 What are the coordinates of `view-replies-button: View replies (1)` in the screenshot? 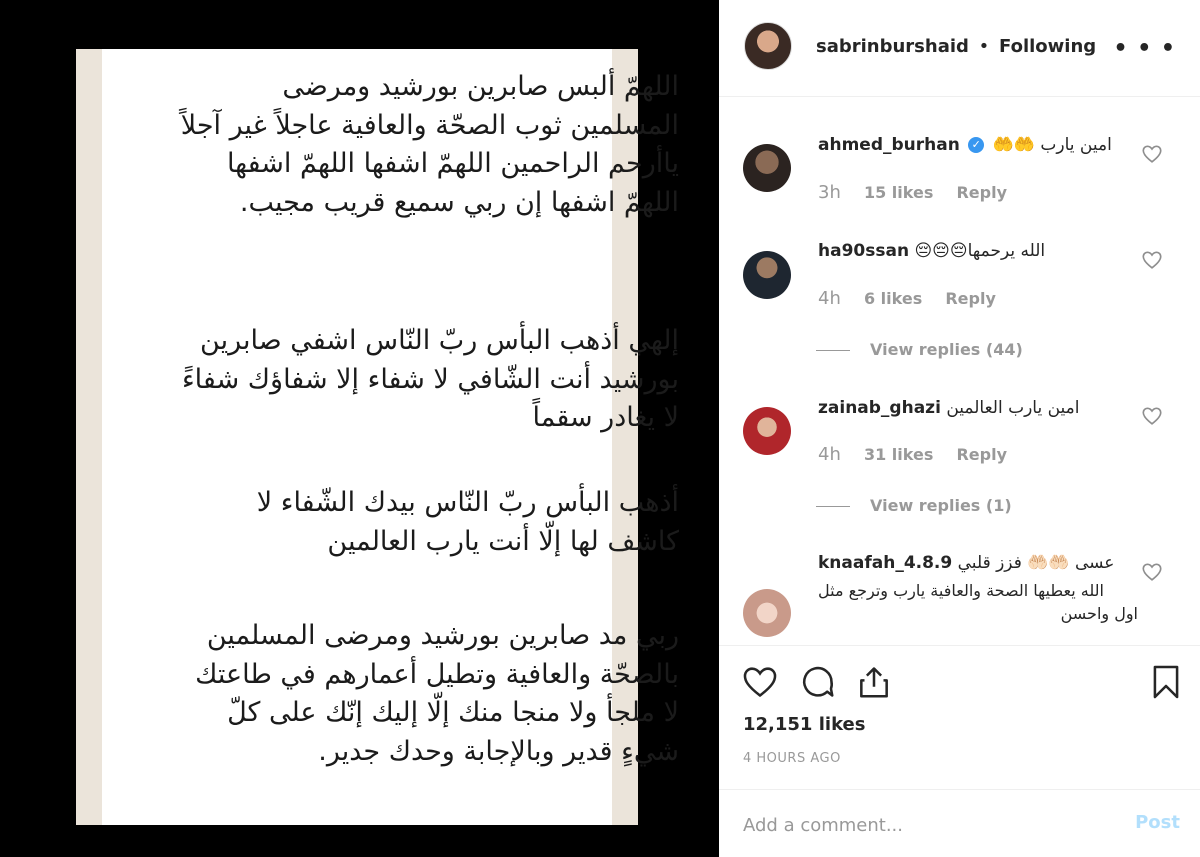 It's located at (914, 505).